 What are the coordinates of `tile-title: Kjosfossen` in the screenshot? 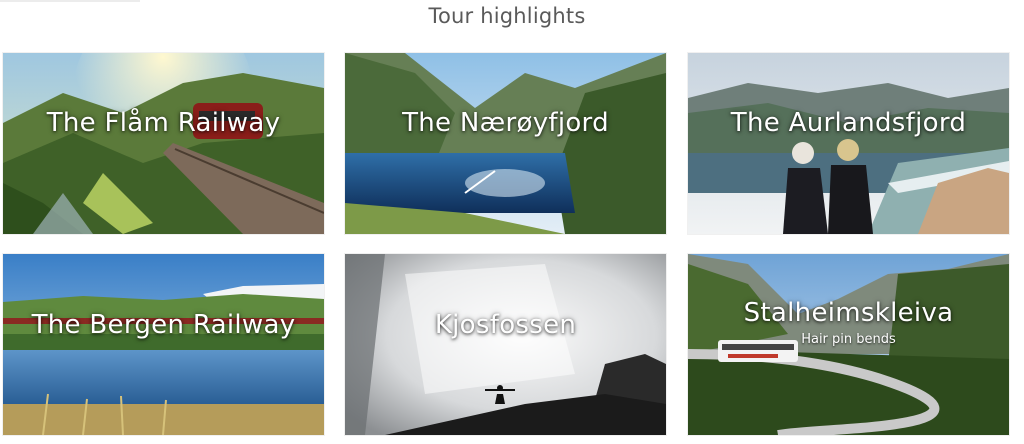 It's located at (505, 325).